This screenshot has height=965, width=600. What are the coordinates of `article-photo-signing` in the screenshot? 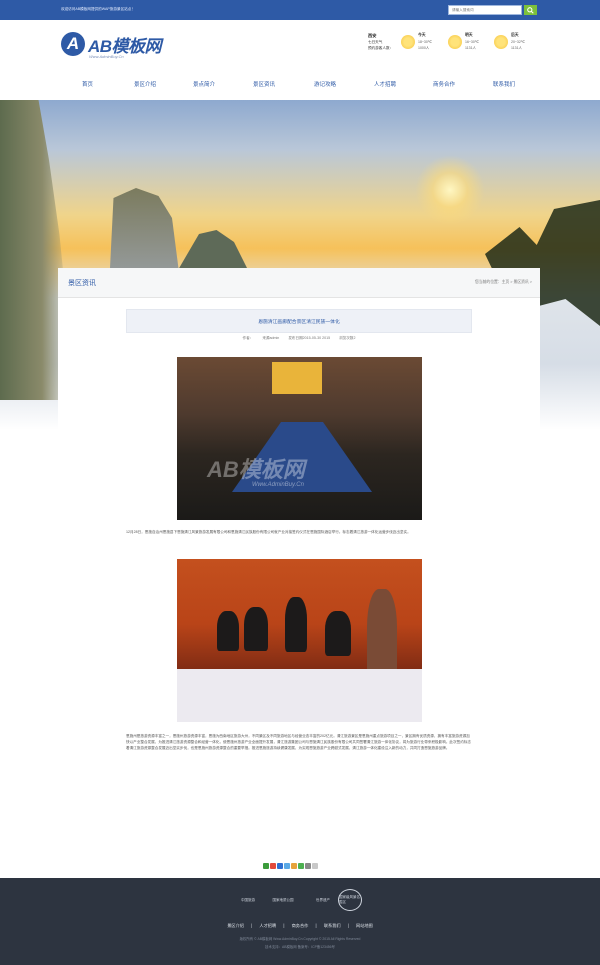 It's located at (299, 640).